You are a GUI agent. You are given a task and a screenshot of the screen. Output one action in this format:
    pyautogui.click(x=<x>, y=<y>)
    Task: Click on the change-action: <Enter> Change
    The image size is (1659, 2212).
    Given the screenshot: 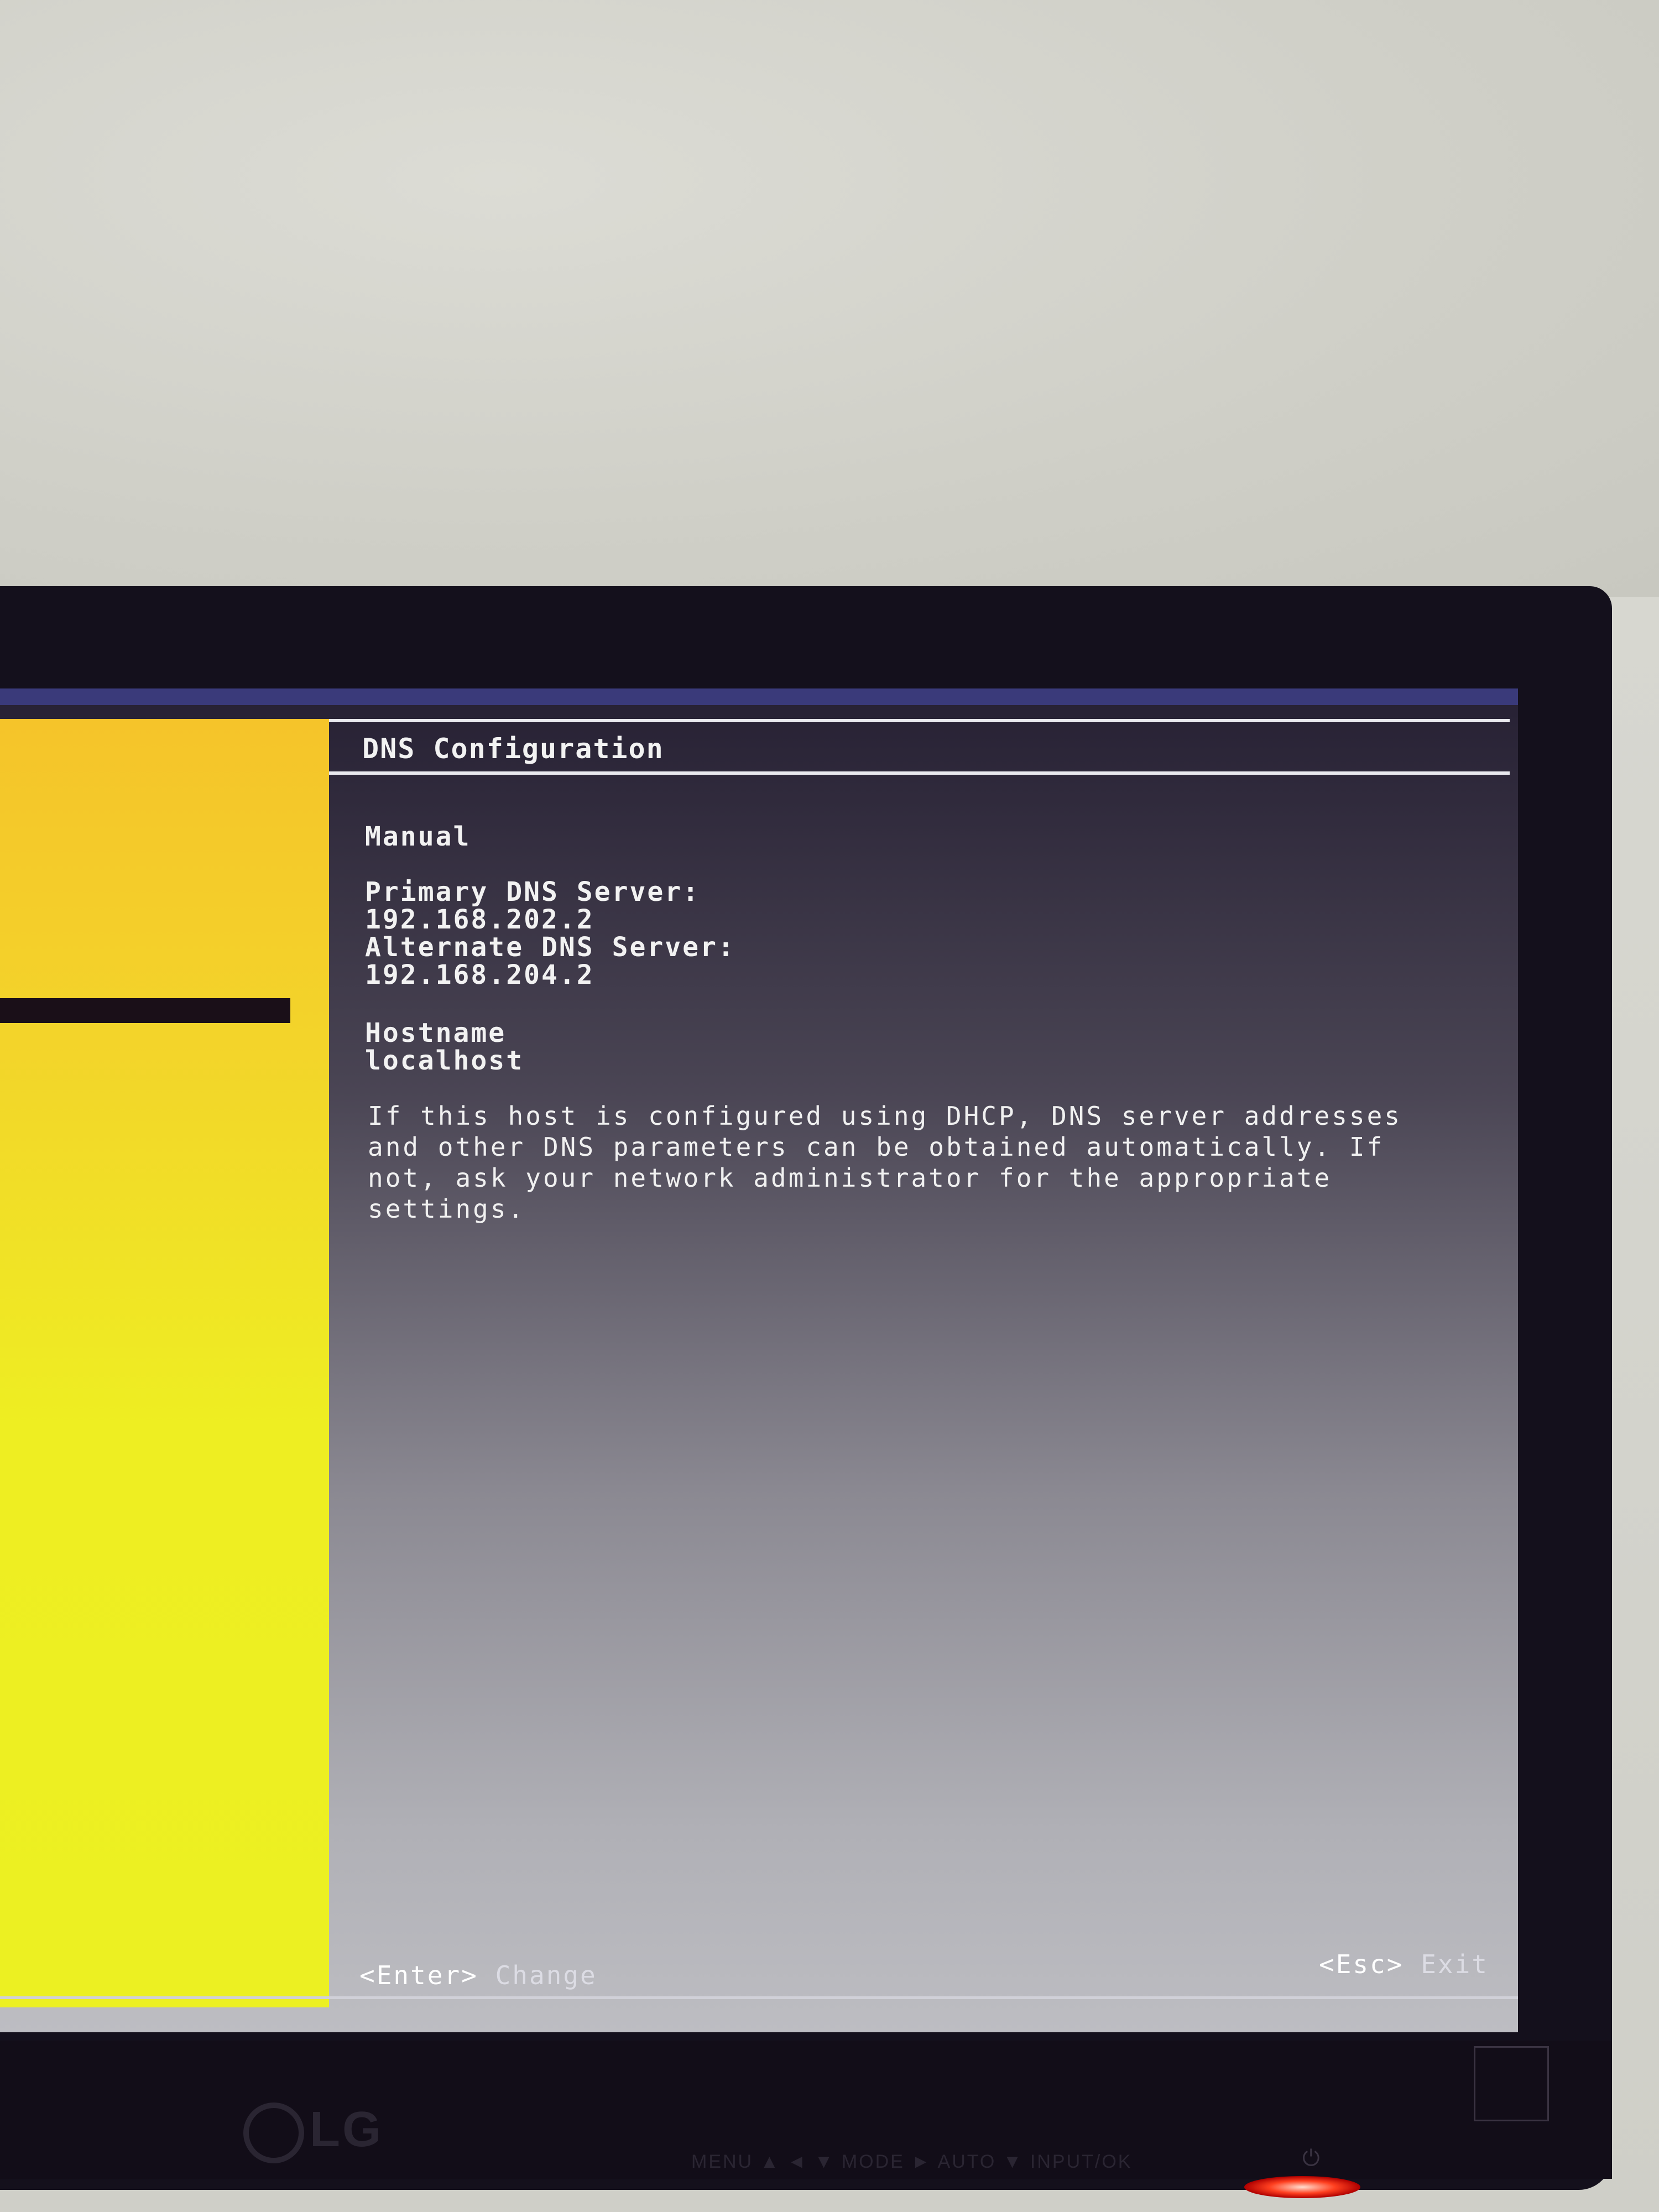 What is the action you would take?
    pyautogui.click(x=478, y=1975)
    